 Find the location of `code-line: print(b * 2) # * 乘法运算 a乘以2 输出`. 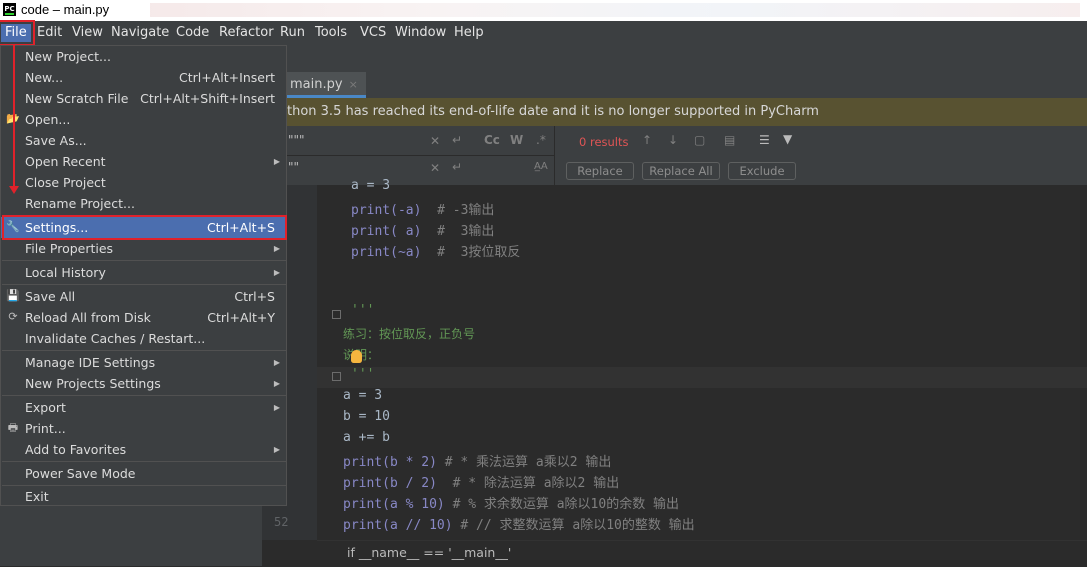

code-line: print(b * 2) # * 乘法运算 a乘以2 输出 is located at coordinates (477, 460).